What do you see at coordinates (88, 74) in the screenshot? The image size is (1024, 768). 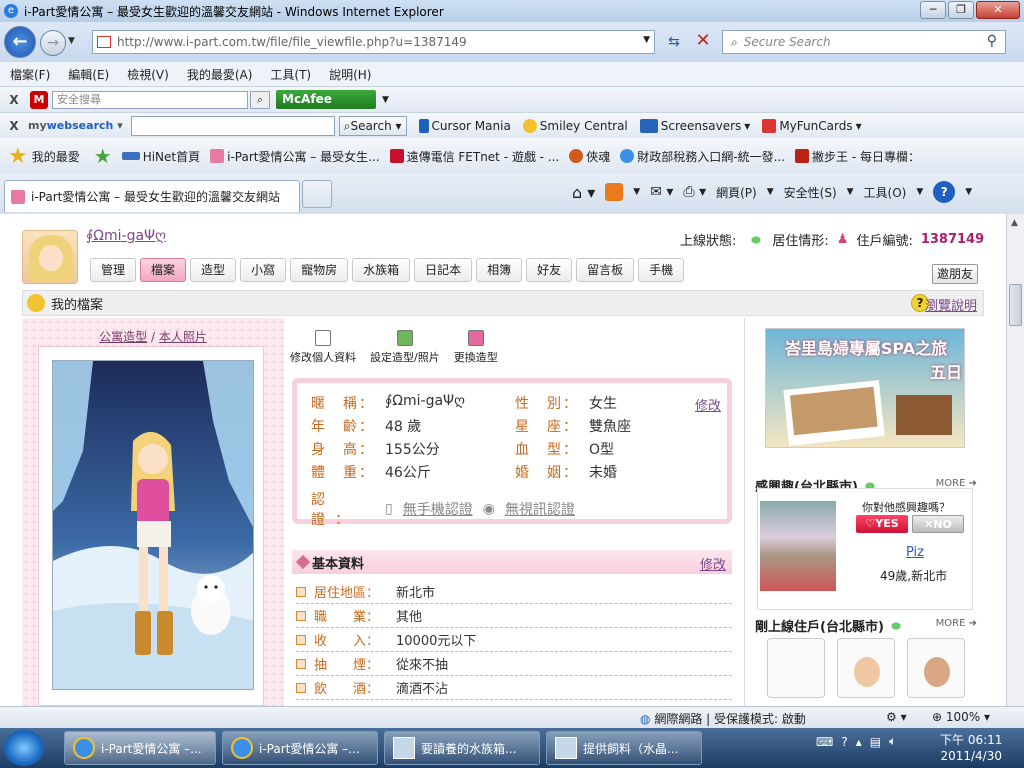 I see `menu-edit: 編輯(E)` at bounding box center [88, 74].